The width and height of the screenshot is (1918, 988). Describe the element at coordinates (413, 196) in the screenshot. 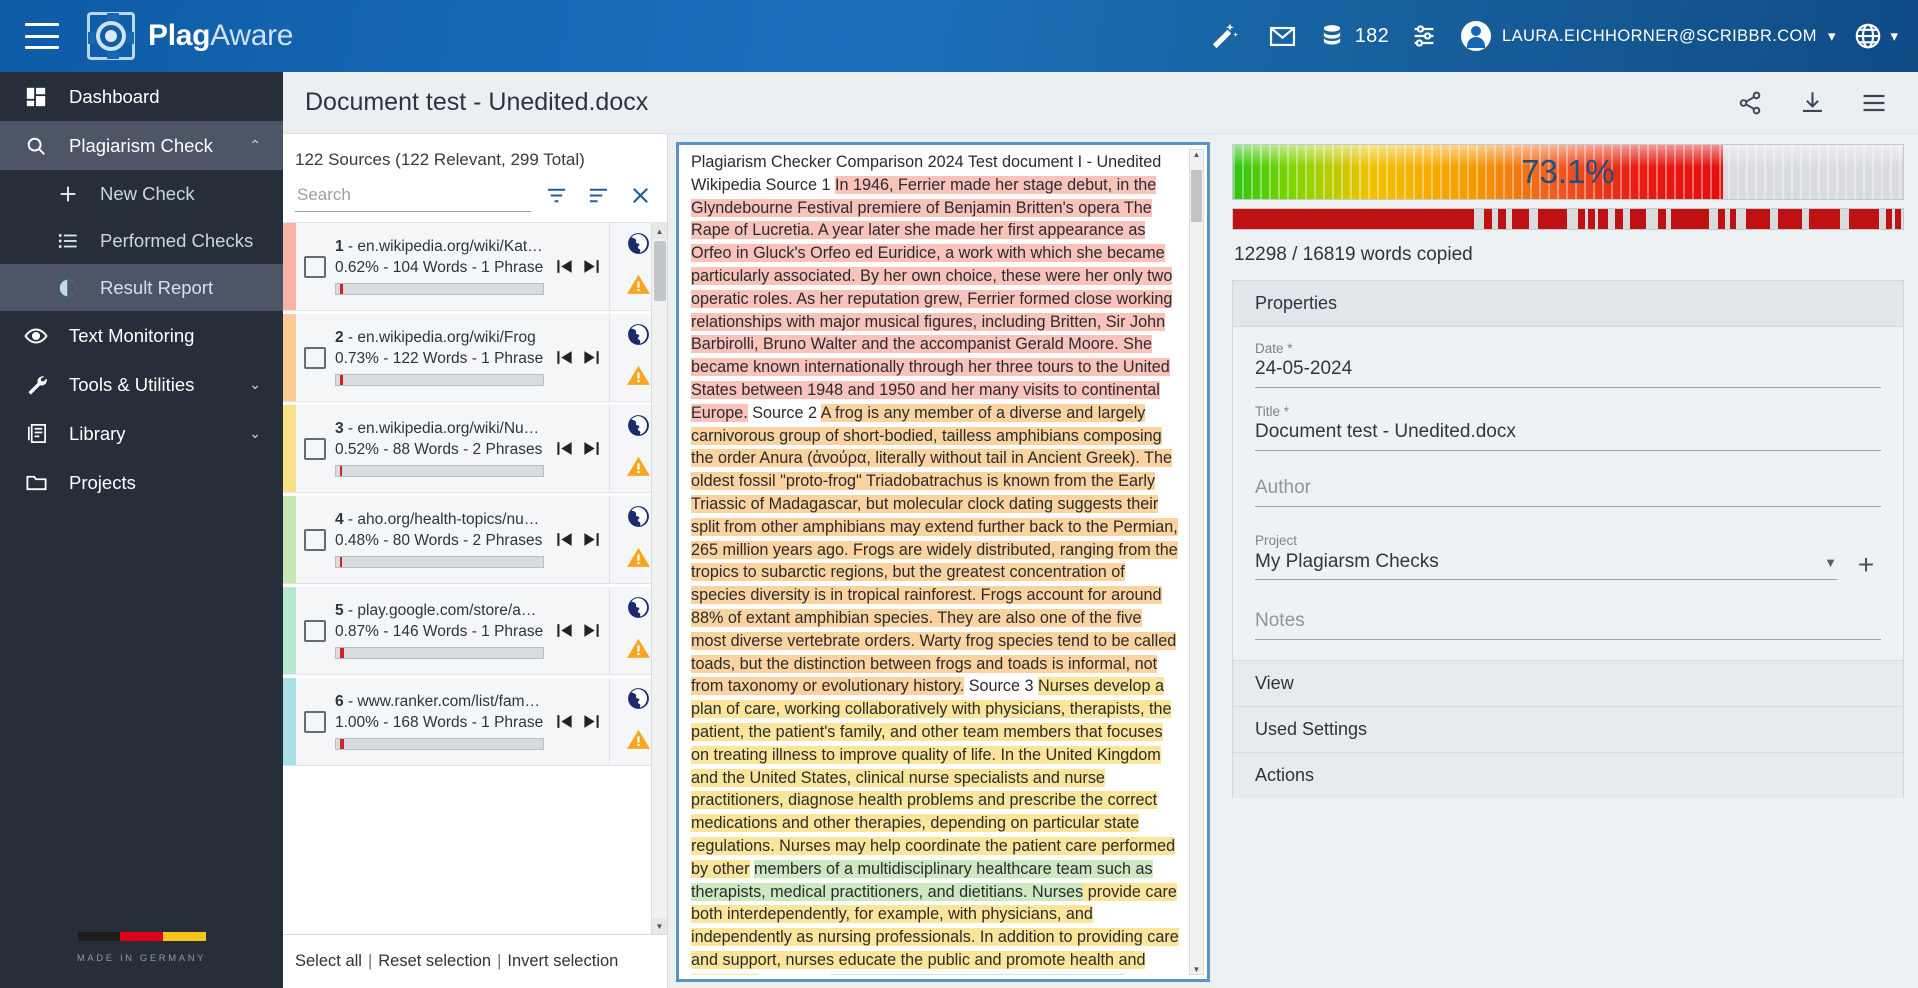

I see `search-input` at that location.